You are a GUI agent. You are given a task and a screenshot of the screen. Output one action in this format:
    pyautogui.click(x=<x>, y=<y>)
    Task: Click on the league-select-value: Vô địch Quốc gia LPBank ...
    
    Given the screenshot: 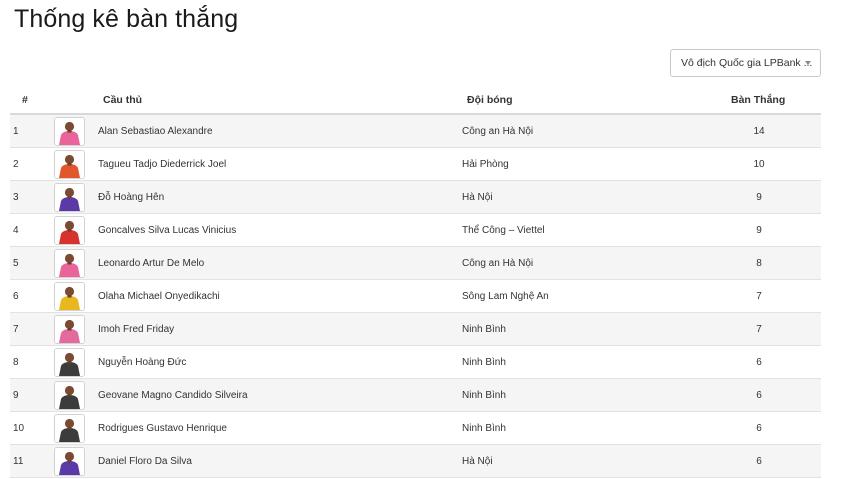 What is the action you would take?
    pyautogui.click(x=747, y=63)
    